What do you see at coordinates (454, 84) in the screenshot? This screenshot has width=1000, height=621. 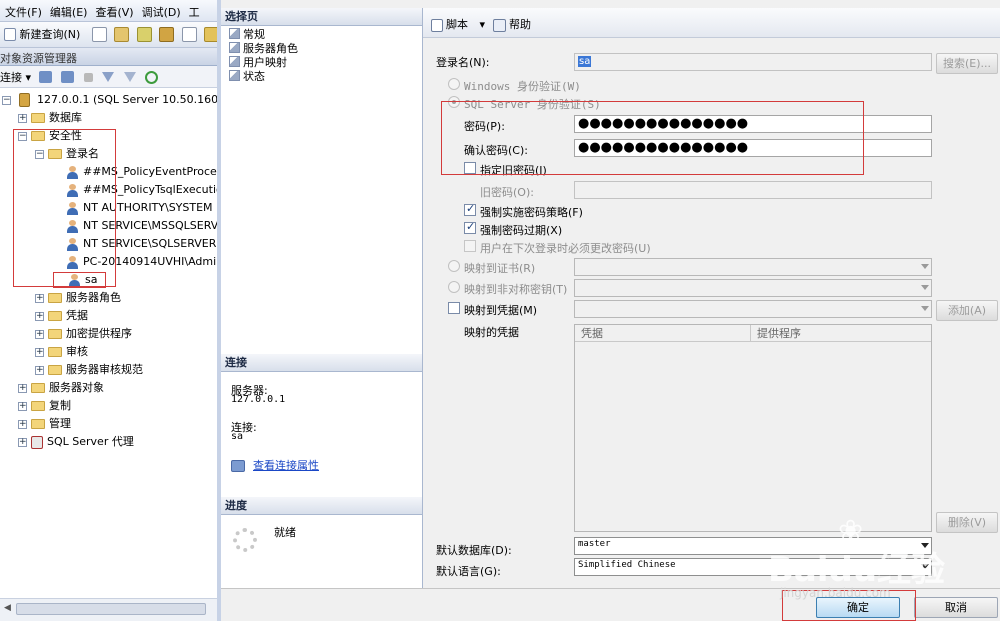 I see `windows-auth-radio` at bounding box center [454, 84].